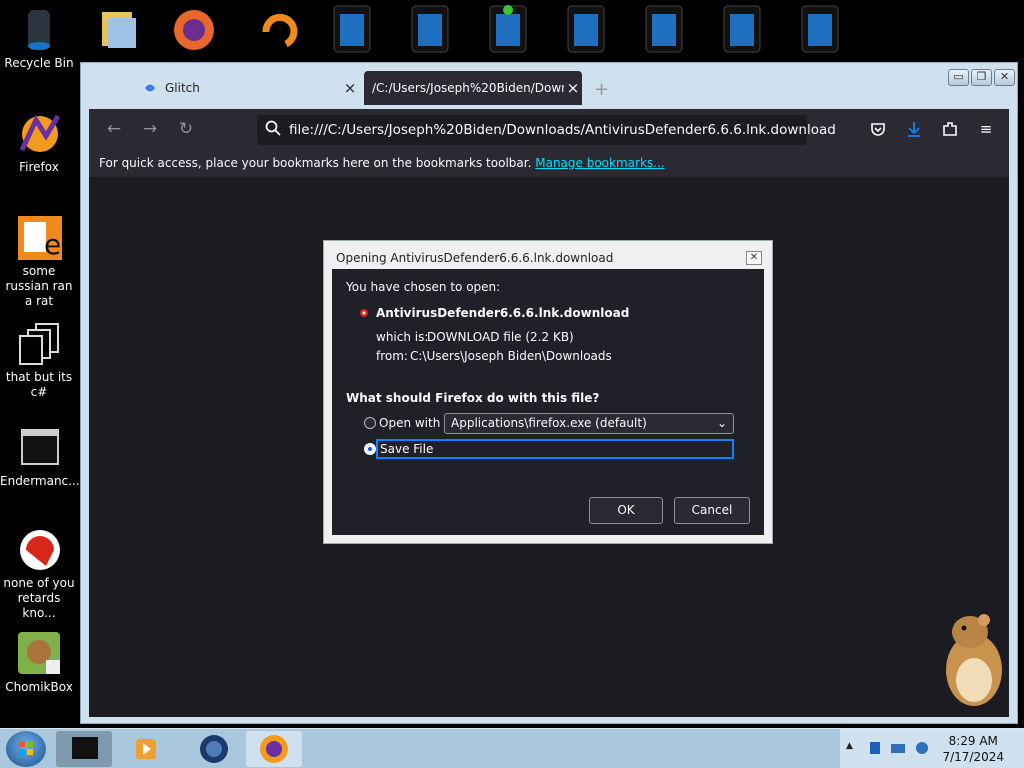 The width and height of the screenshot is (1024, 768). What do you see at coordinates (500, 337) in the screenshot?
I see `which-is-value: DOWNLOAD file (2.2 KB)` at bounding box center [500, 337].